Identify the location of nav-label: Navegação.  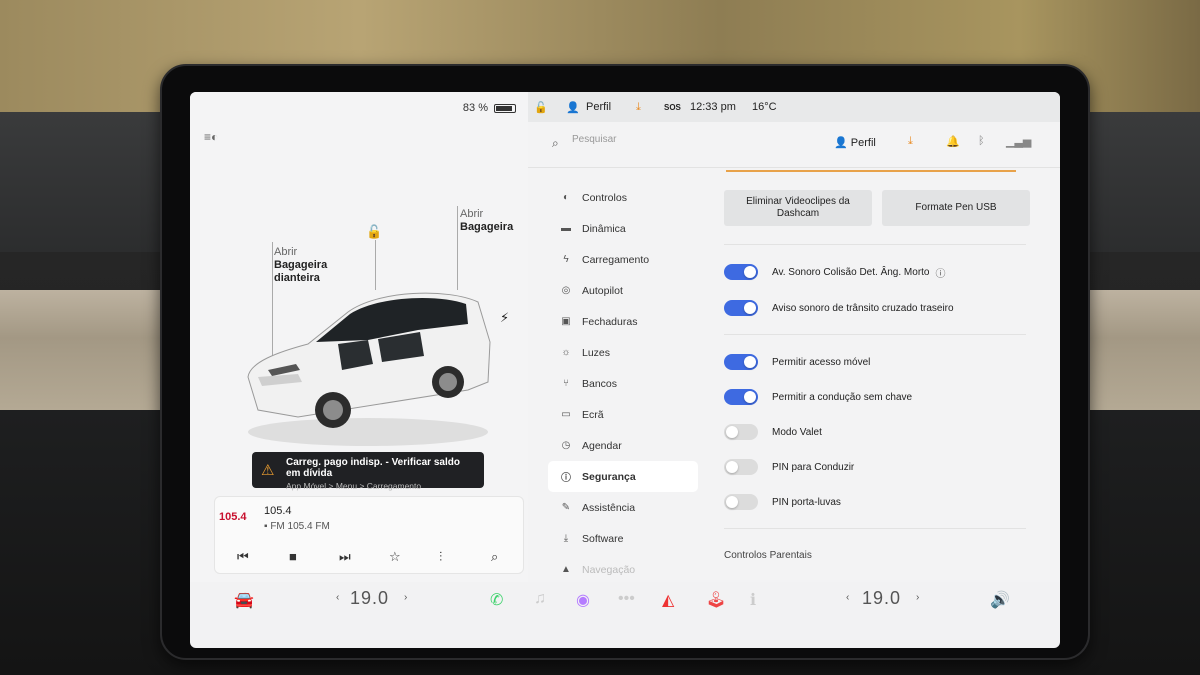
(609, 569).